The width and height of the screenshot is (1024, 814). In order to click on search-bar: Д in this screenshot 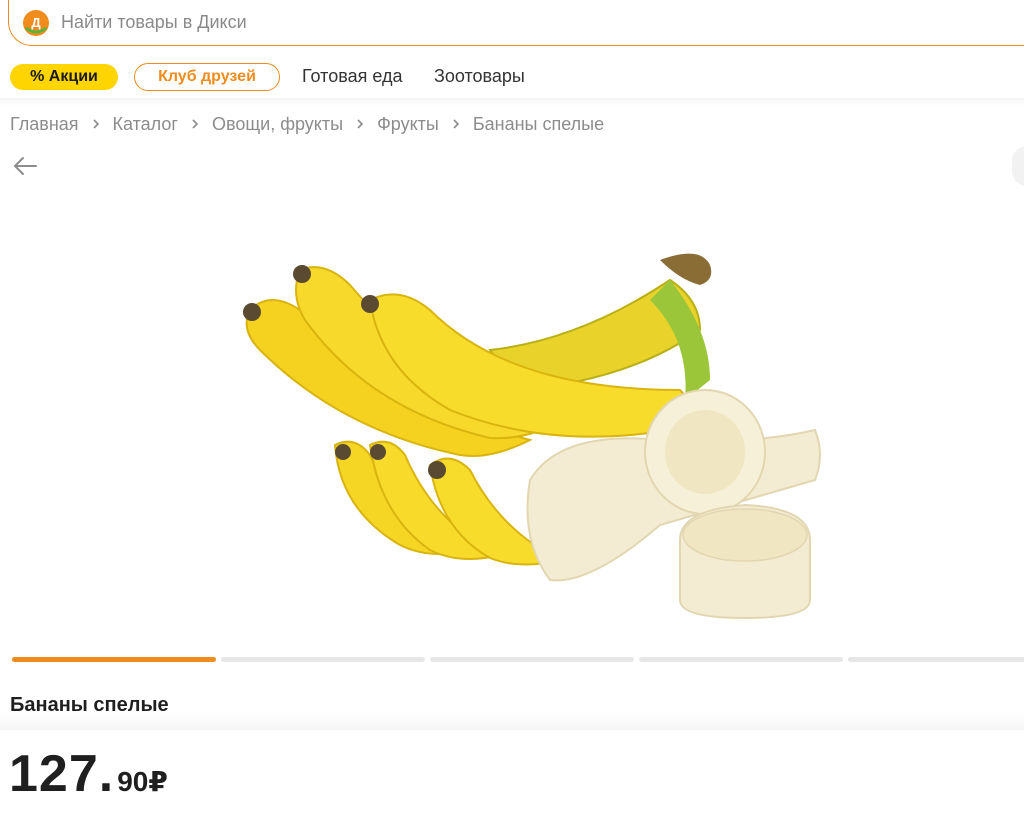, I will do `click(516, 23)`.